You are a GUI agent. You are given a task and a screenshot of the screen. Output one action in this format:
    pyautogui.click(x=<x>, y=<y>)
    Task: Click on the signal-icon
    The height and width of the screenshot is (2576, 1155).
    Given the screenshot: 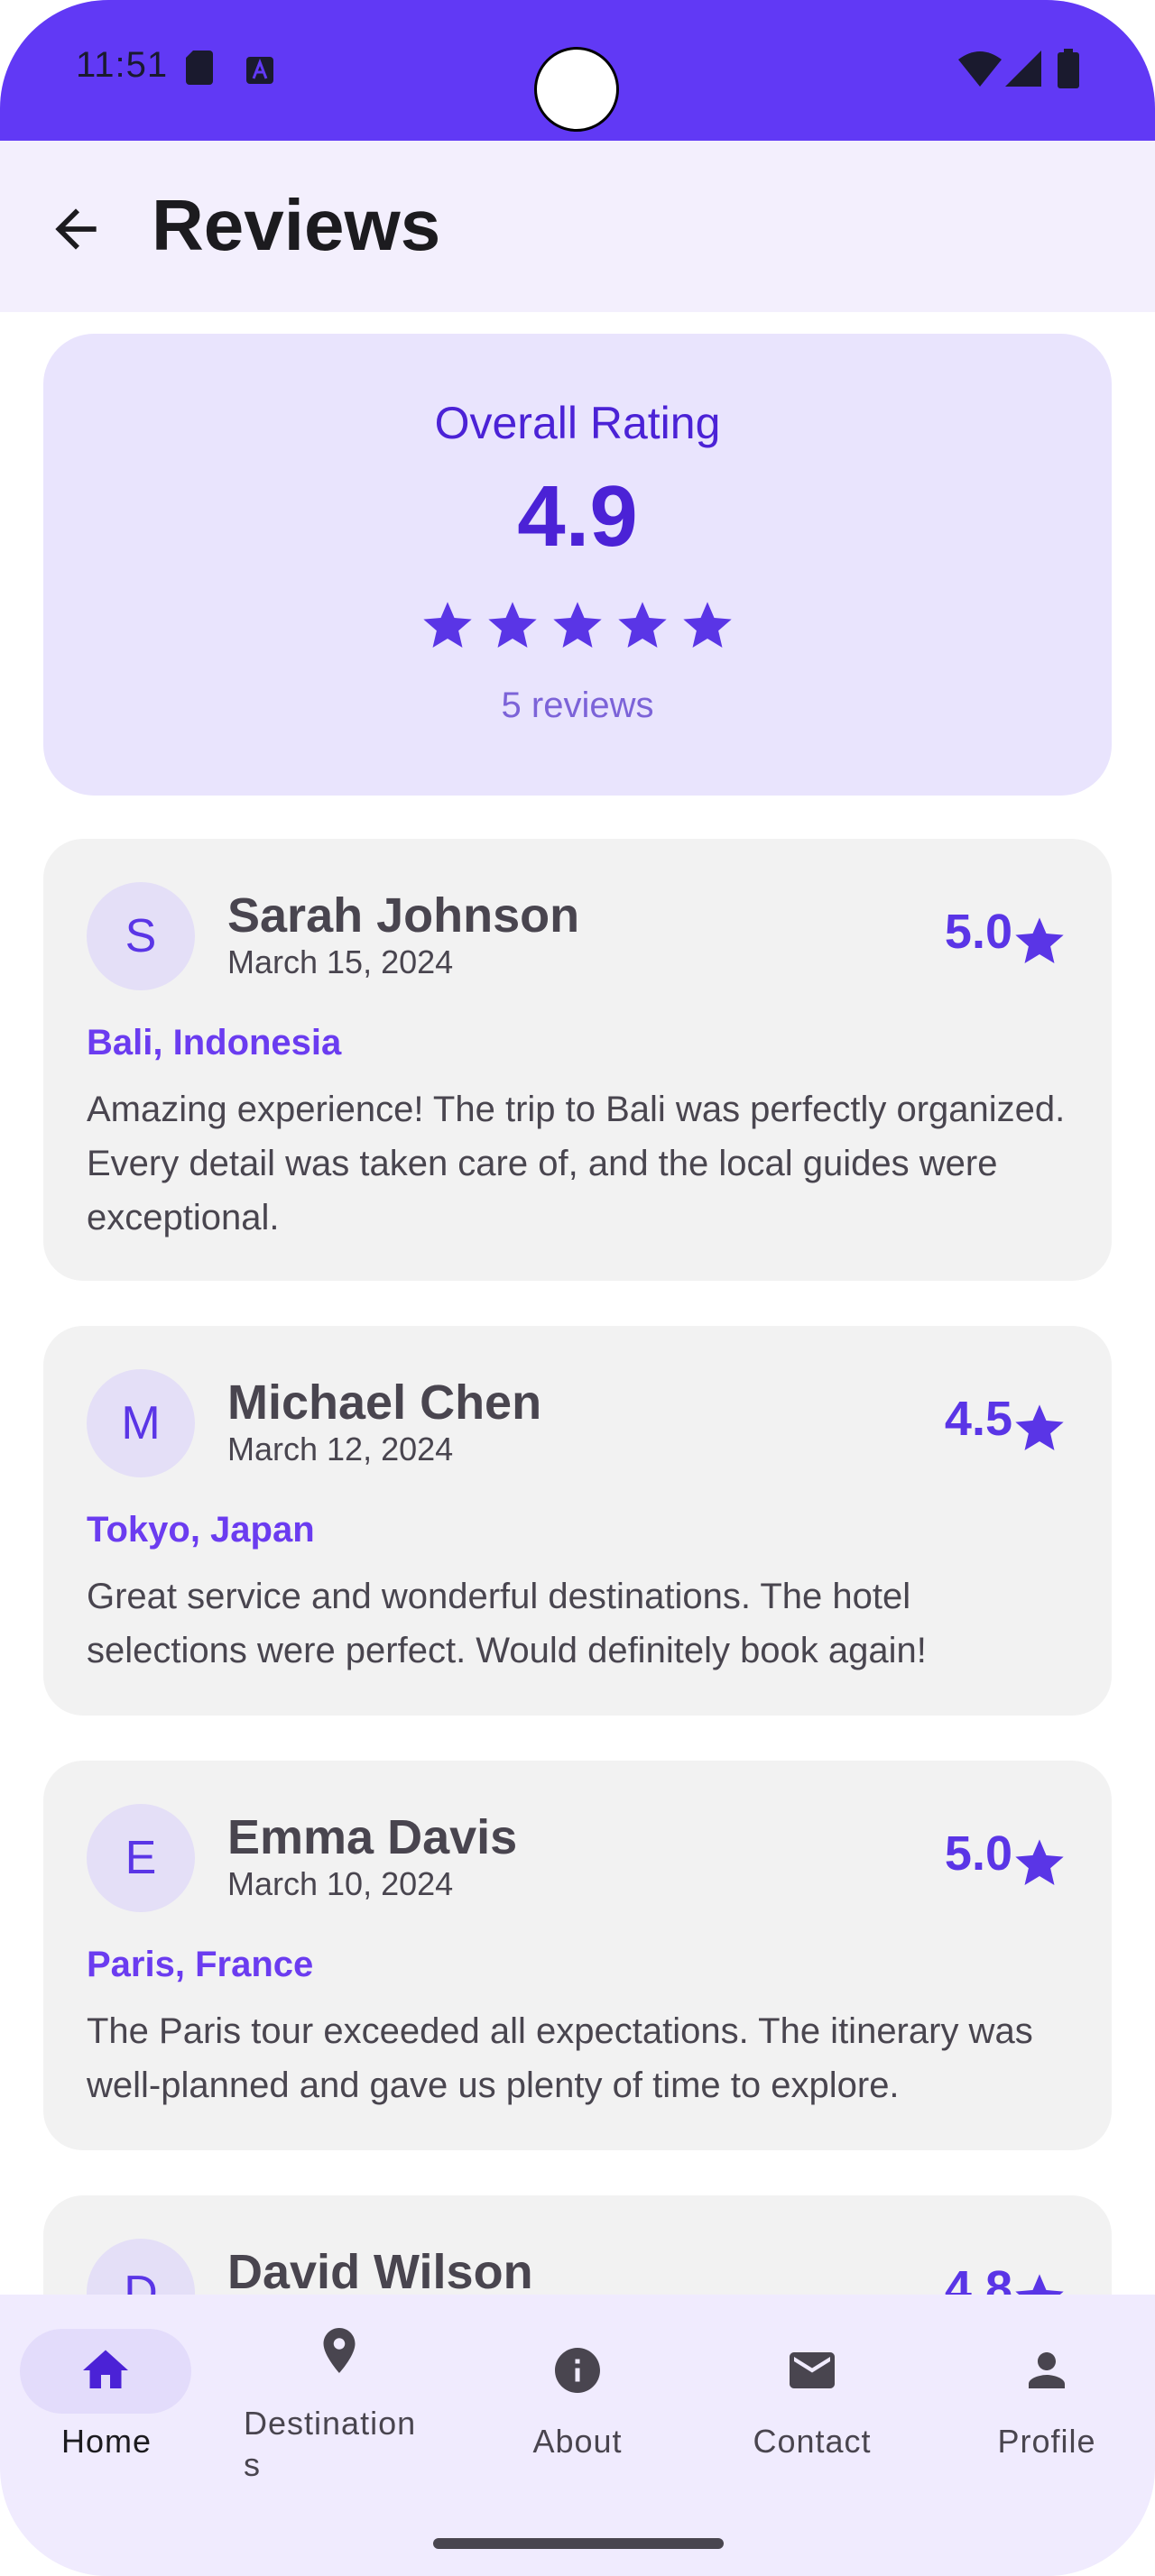 What is the action you would take?
    pyautogui.click(x=1023, y=69)
    